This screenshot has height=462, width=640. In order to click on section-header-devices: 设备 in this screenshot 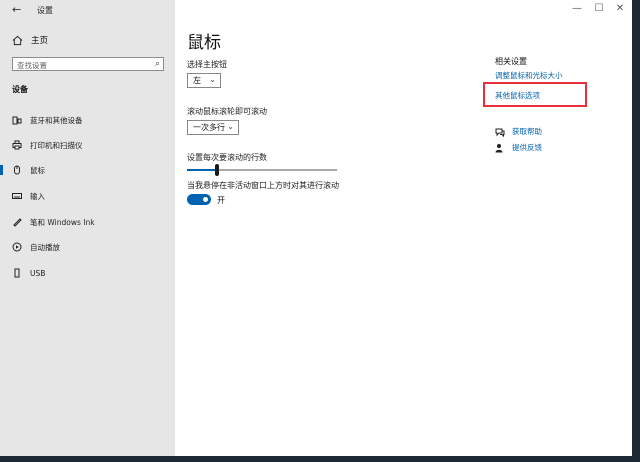, I will do `click(20, 89)`.